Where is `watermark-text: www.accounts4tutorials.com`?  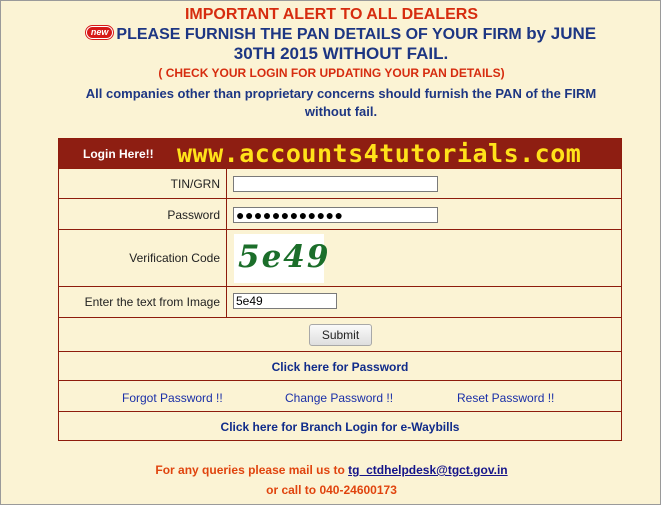 watermark-text: www.accounts4tutorials.com is located at coordinates (379, 153).